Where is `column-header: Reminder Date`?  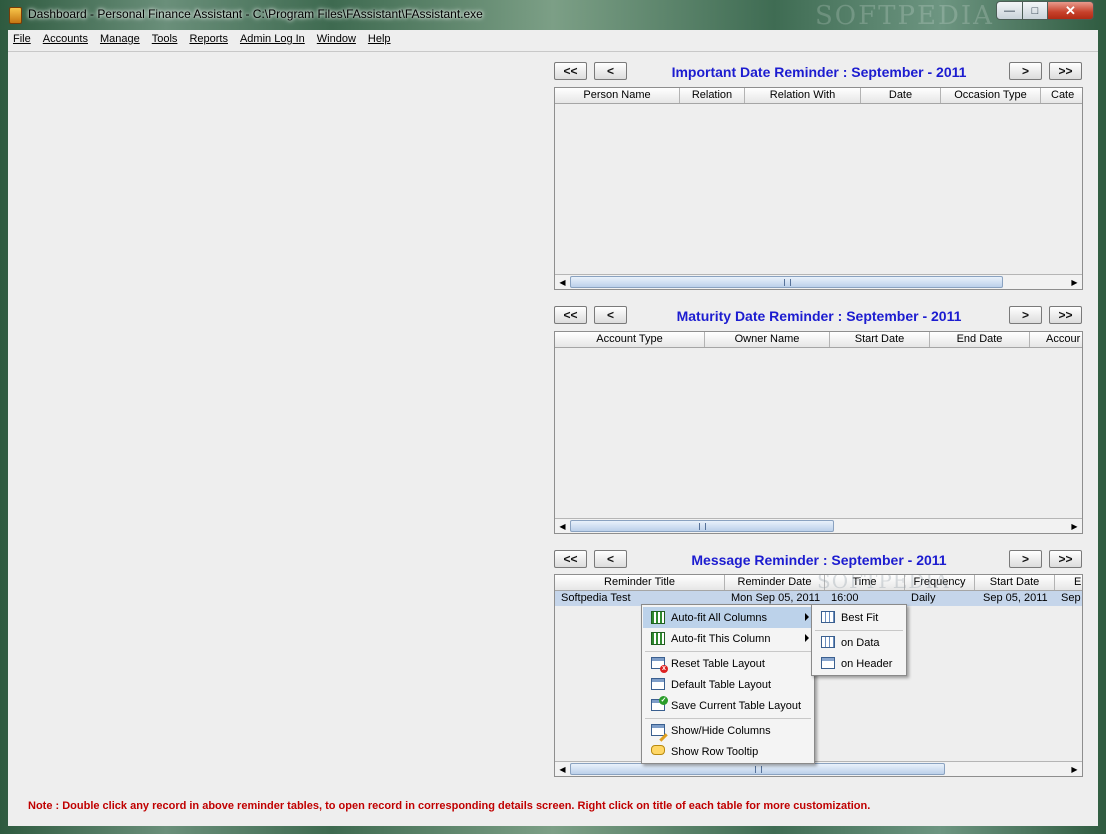 column-header: Reminder Date is located at coordinates (775, 582).